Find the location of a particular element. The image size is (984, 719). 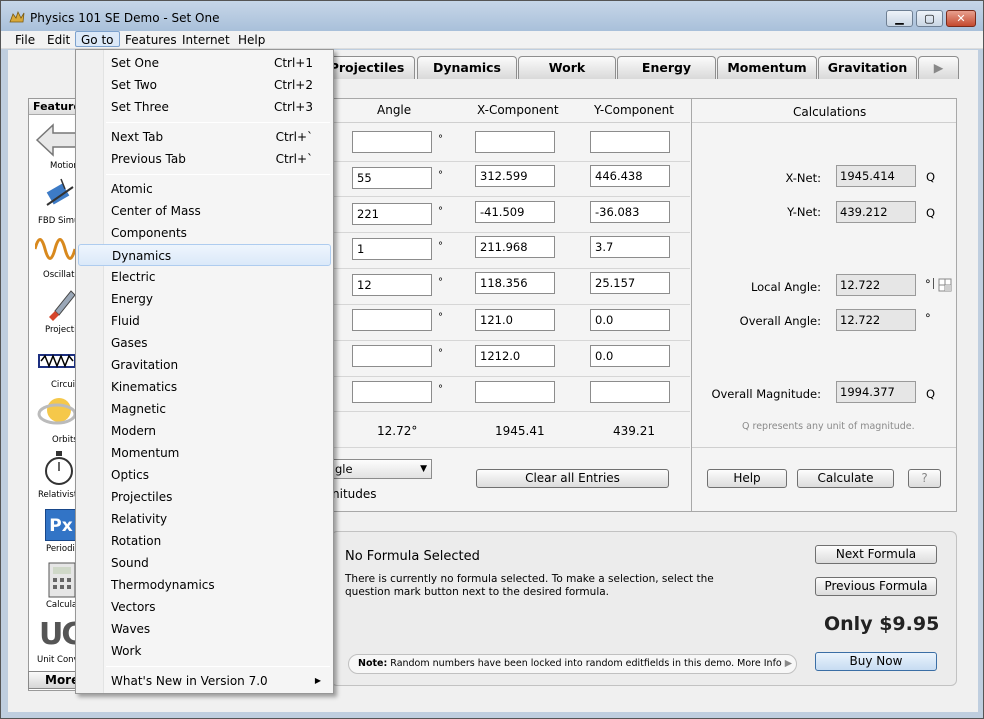

menu-item-center-of-mass: Center of Mass is located at coordinates (204, 211).